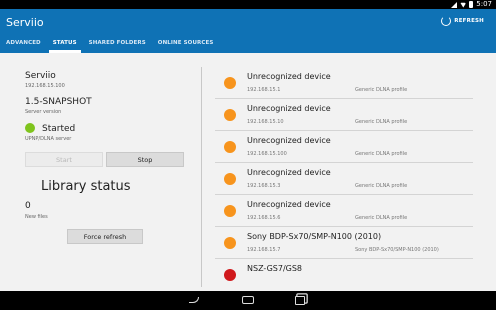 The height and width of the screenshot is (310, 496). I want to click on refresh-button: REFRESH, so click(462, 21).